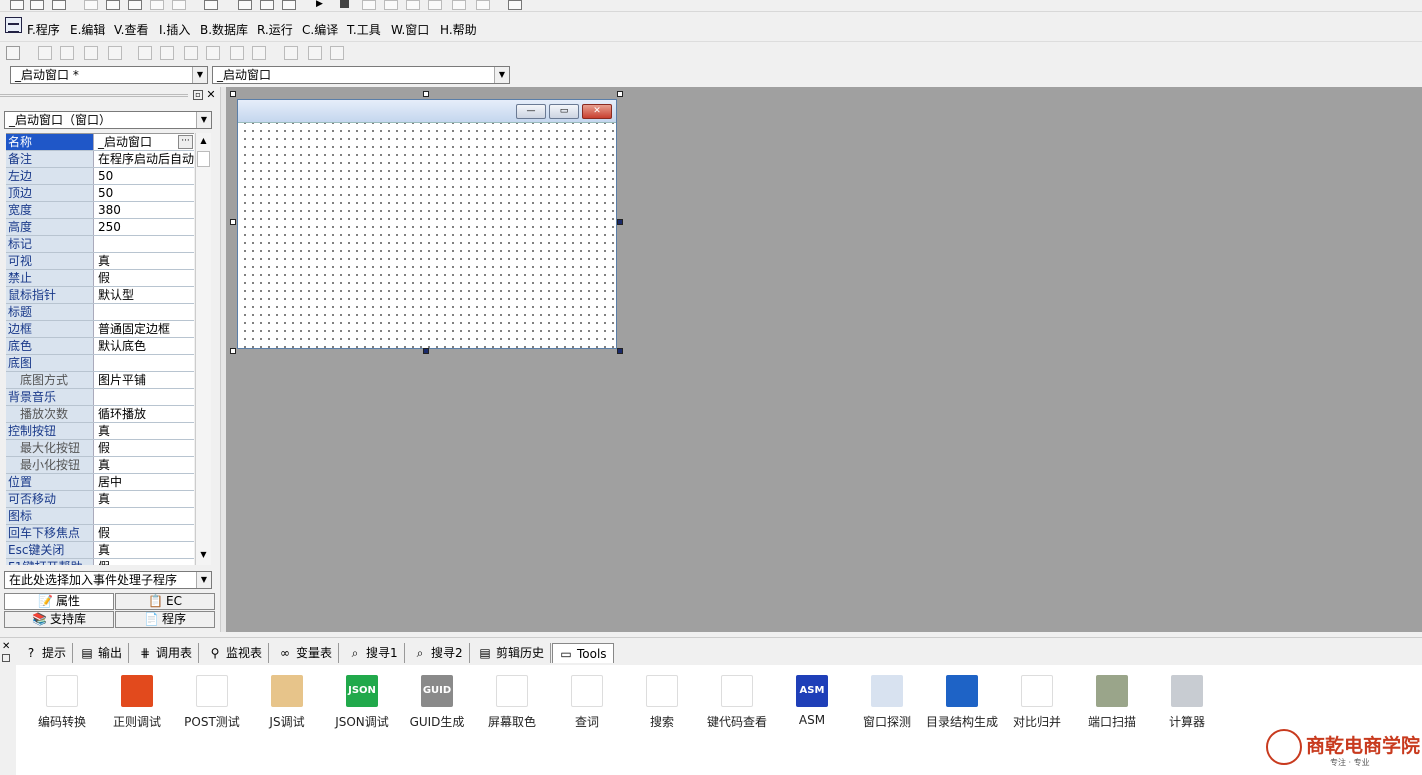 This screenshot has width=1422, height=775. What do you see at coordinates (962, 702) in the screenshot?
I see `tool-tree: 目录结构生成` at bounding box center [962, 702].